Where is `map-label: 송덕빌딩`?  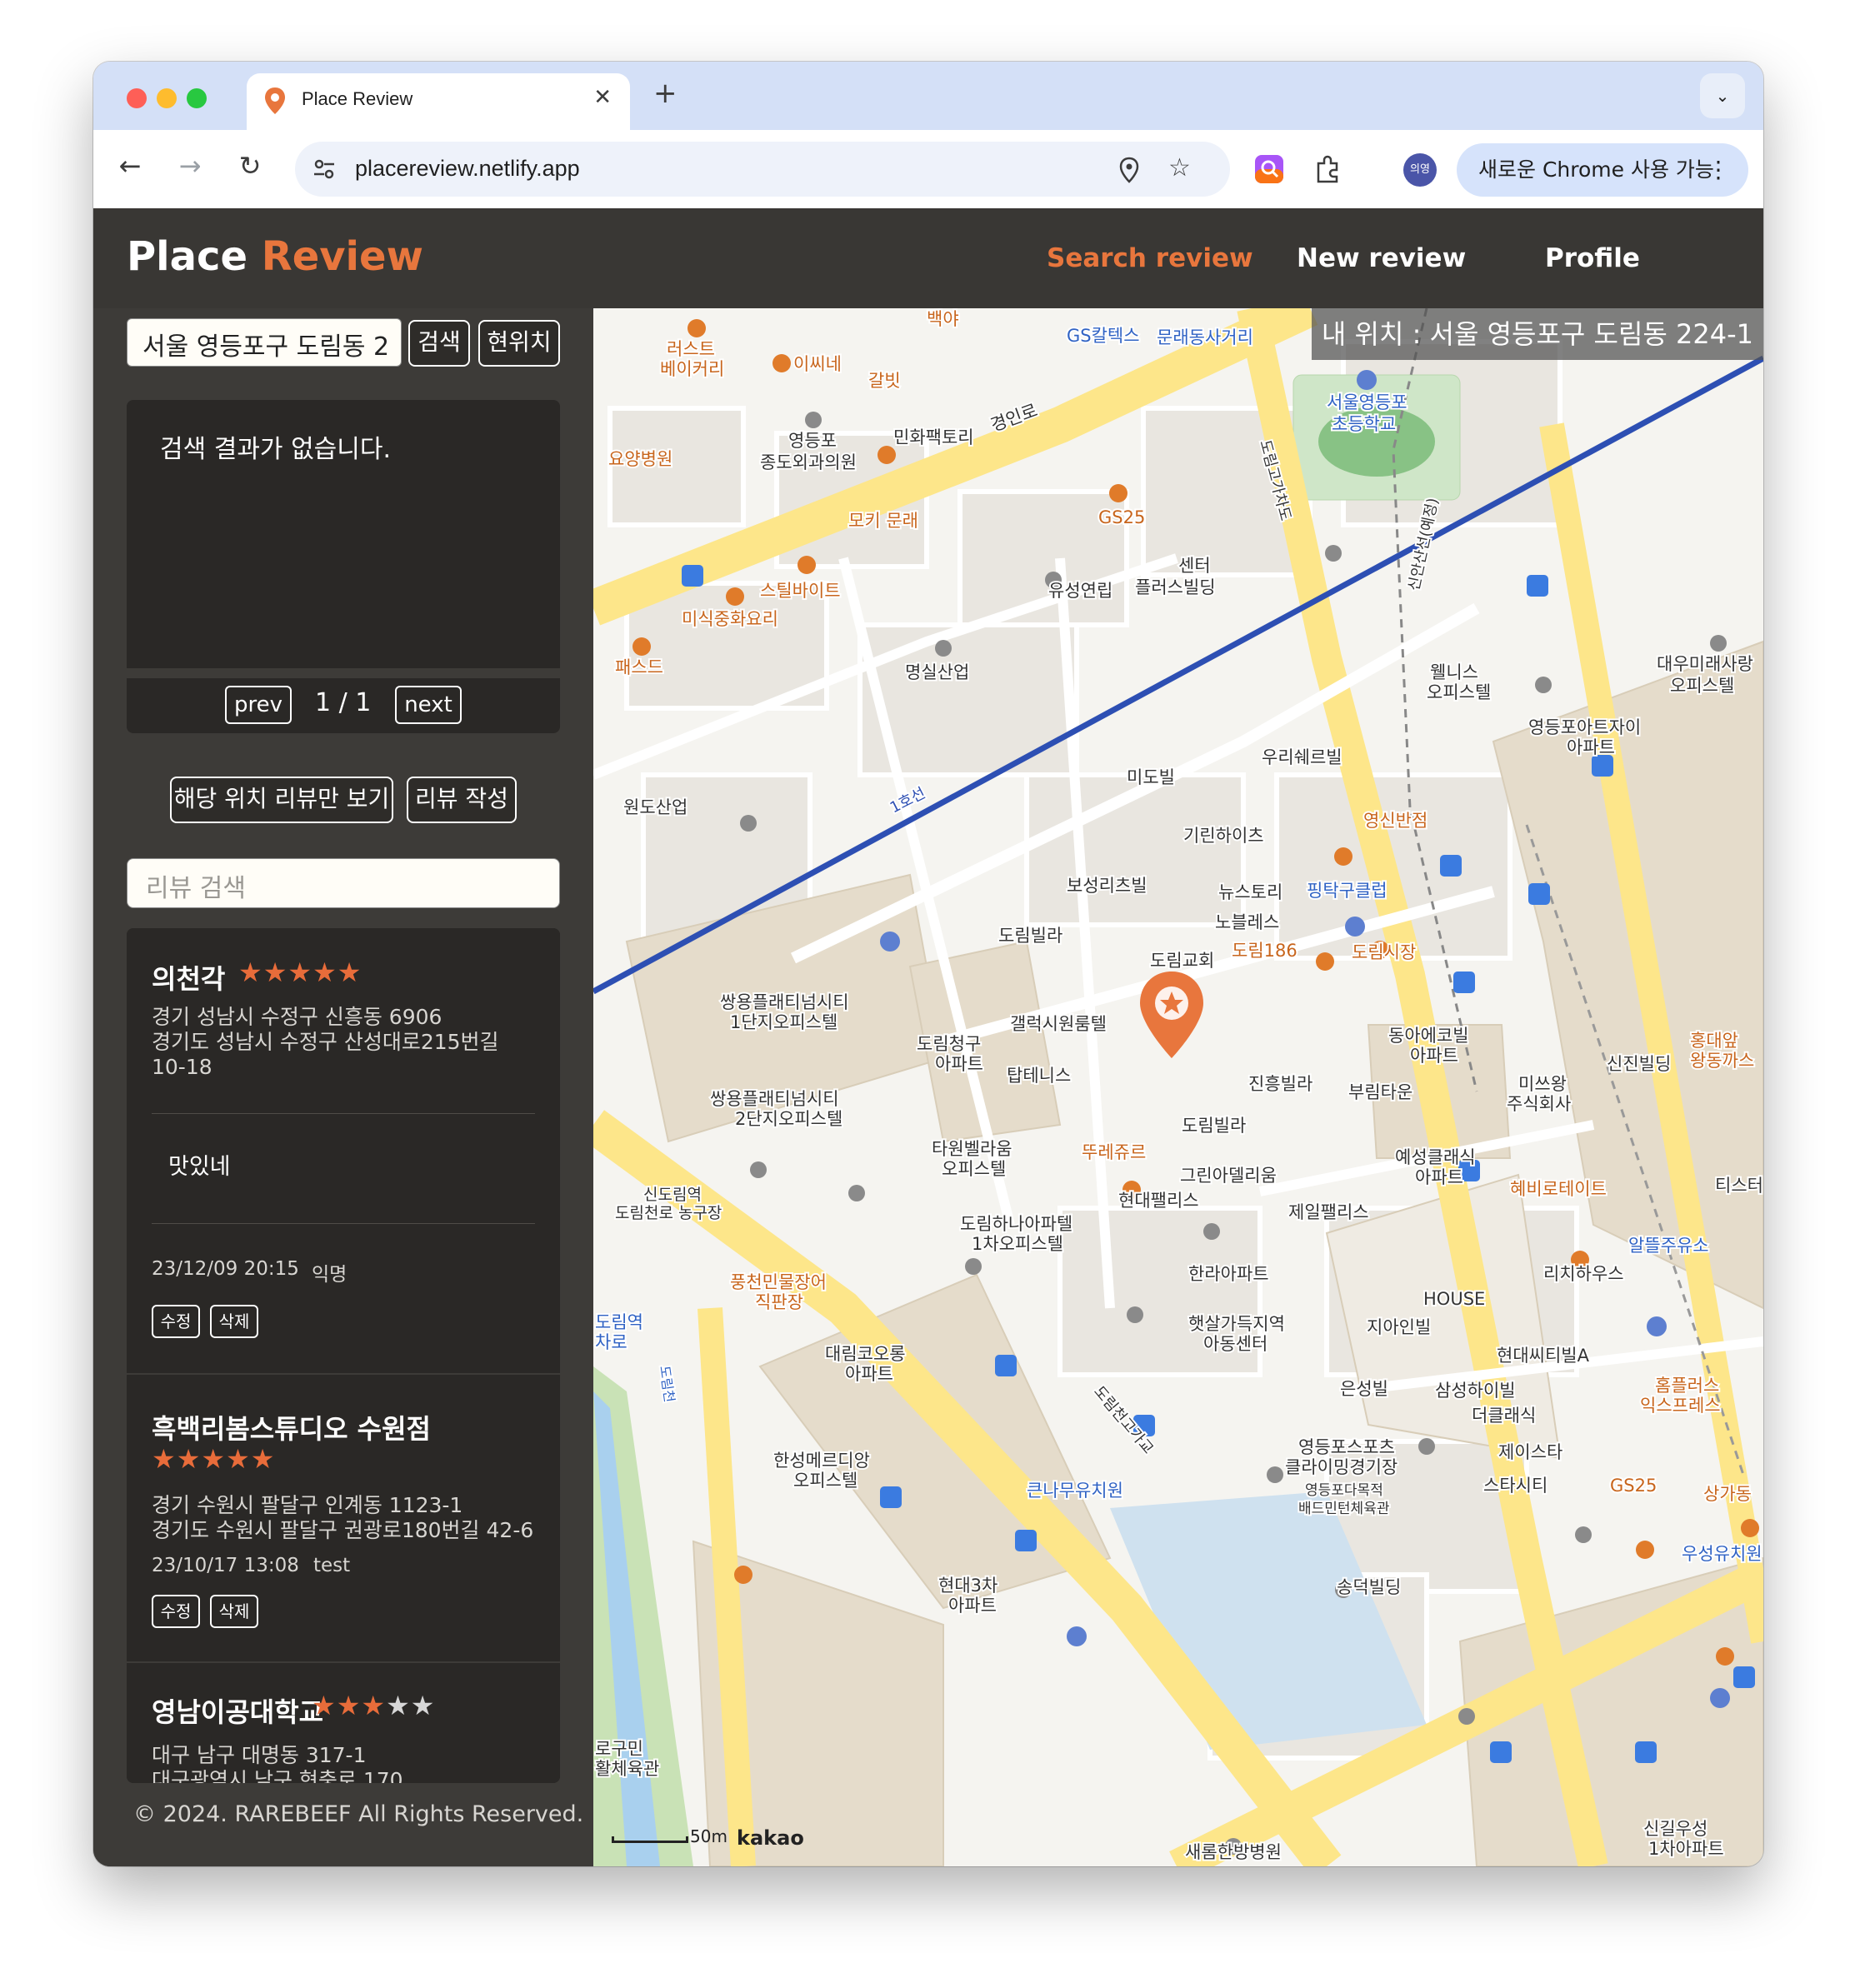
map-label: 송덕빌딩 is located at coordinates (1369, 1587).